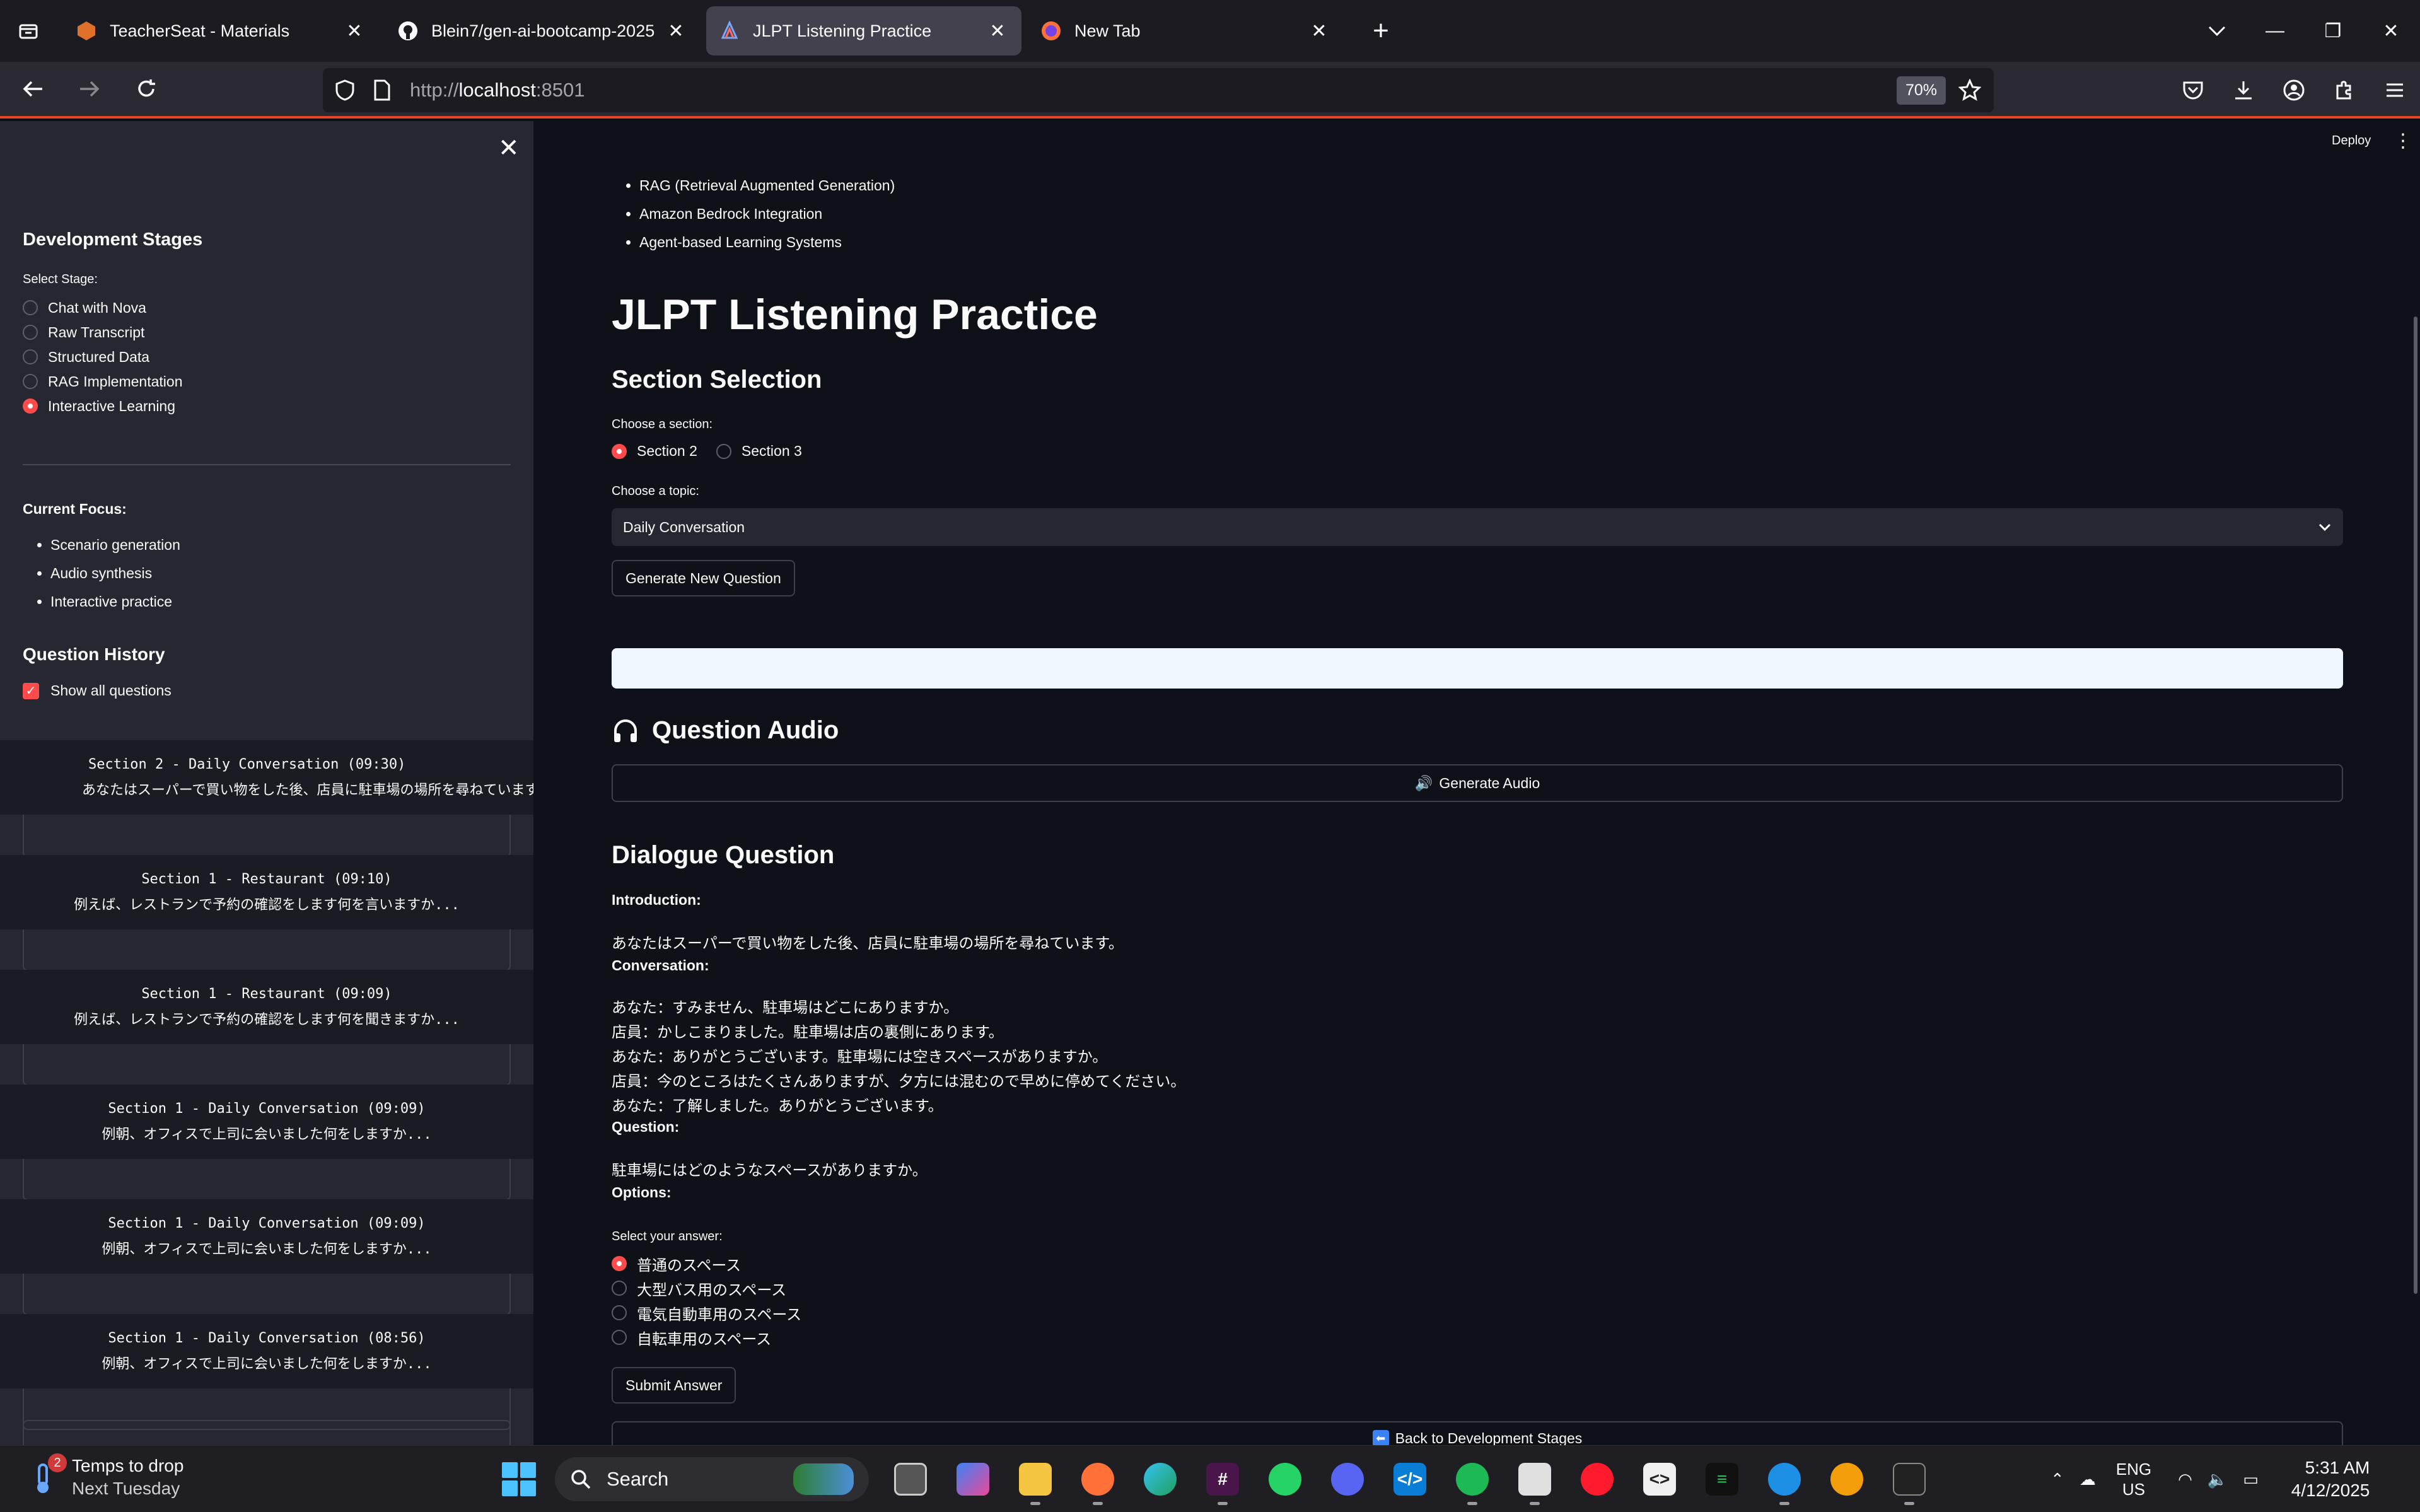 The width and height of the screenshot is (2420, 1512). Describe the element at coordinates (128, 1465) in the screenshot. I see `weather-headline: Temps to drop` at that location.